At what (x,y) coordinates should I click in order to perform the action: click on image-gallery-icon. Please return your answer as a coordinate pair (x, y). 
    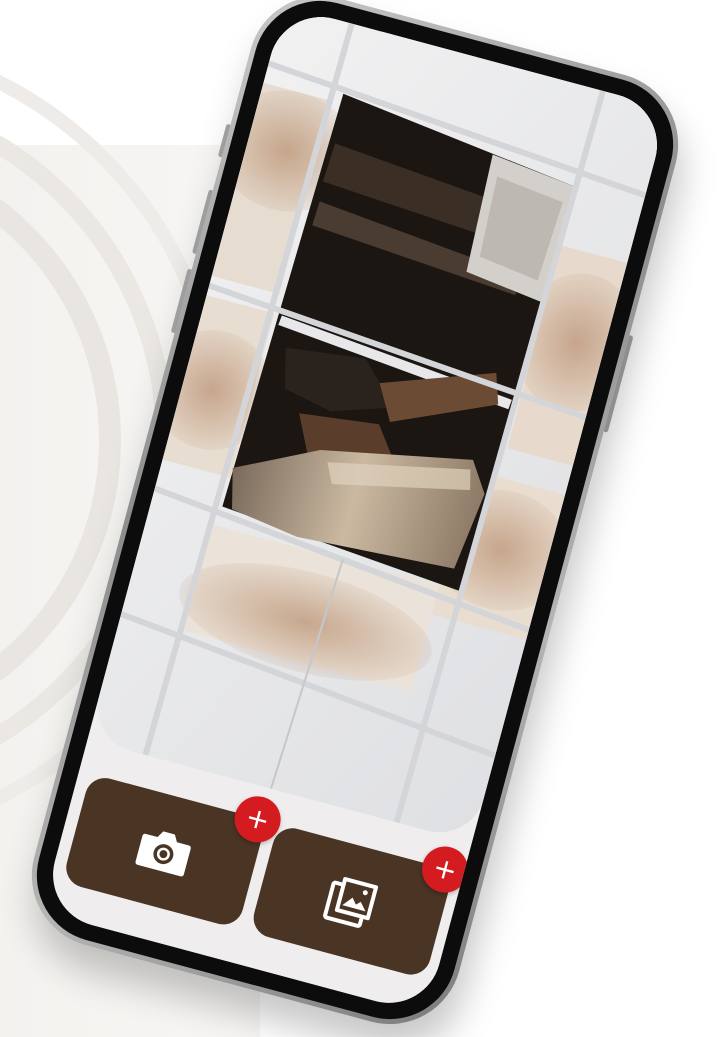
    Looking at the image, I should click on (351, 902).